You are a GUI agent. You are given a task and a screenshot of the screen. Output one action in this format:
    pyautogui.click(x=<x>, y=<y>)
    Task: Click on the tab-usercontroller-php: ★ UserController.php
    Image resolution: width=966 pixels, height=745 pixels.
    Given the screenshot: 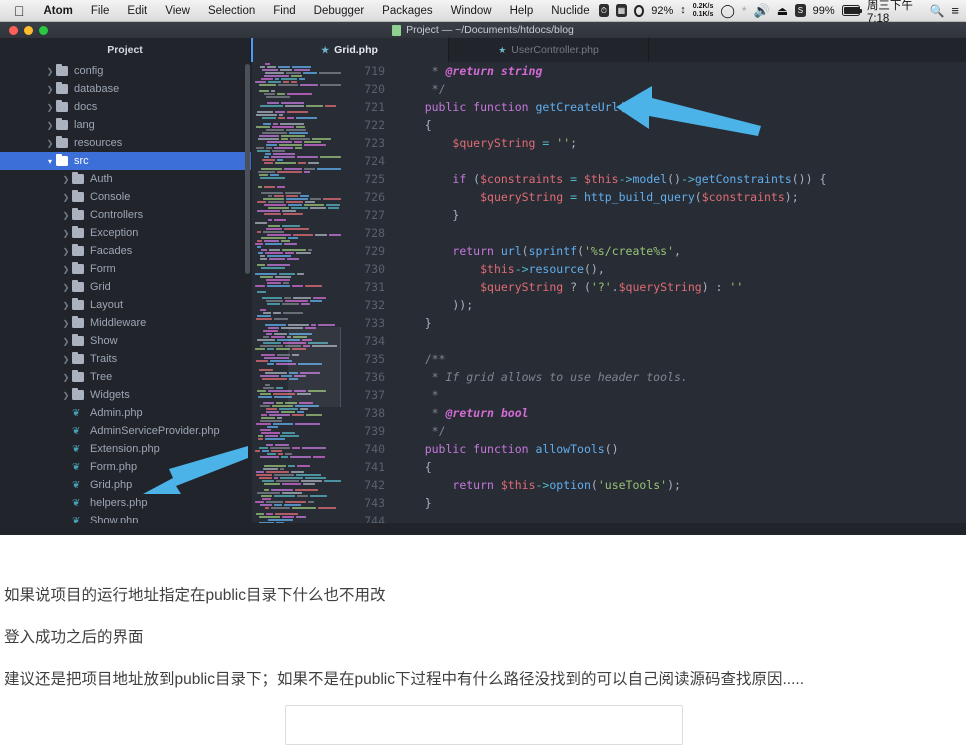 What is the action you would take?
    pyautogui.click(x=549, y=50)
    